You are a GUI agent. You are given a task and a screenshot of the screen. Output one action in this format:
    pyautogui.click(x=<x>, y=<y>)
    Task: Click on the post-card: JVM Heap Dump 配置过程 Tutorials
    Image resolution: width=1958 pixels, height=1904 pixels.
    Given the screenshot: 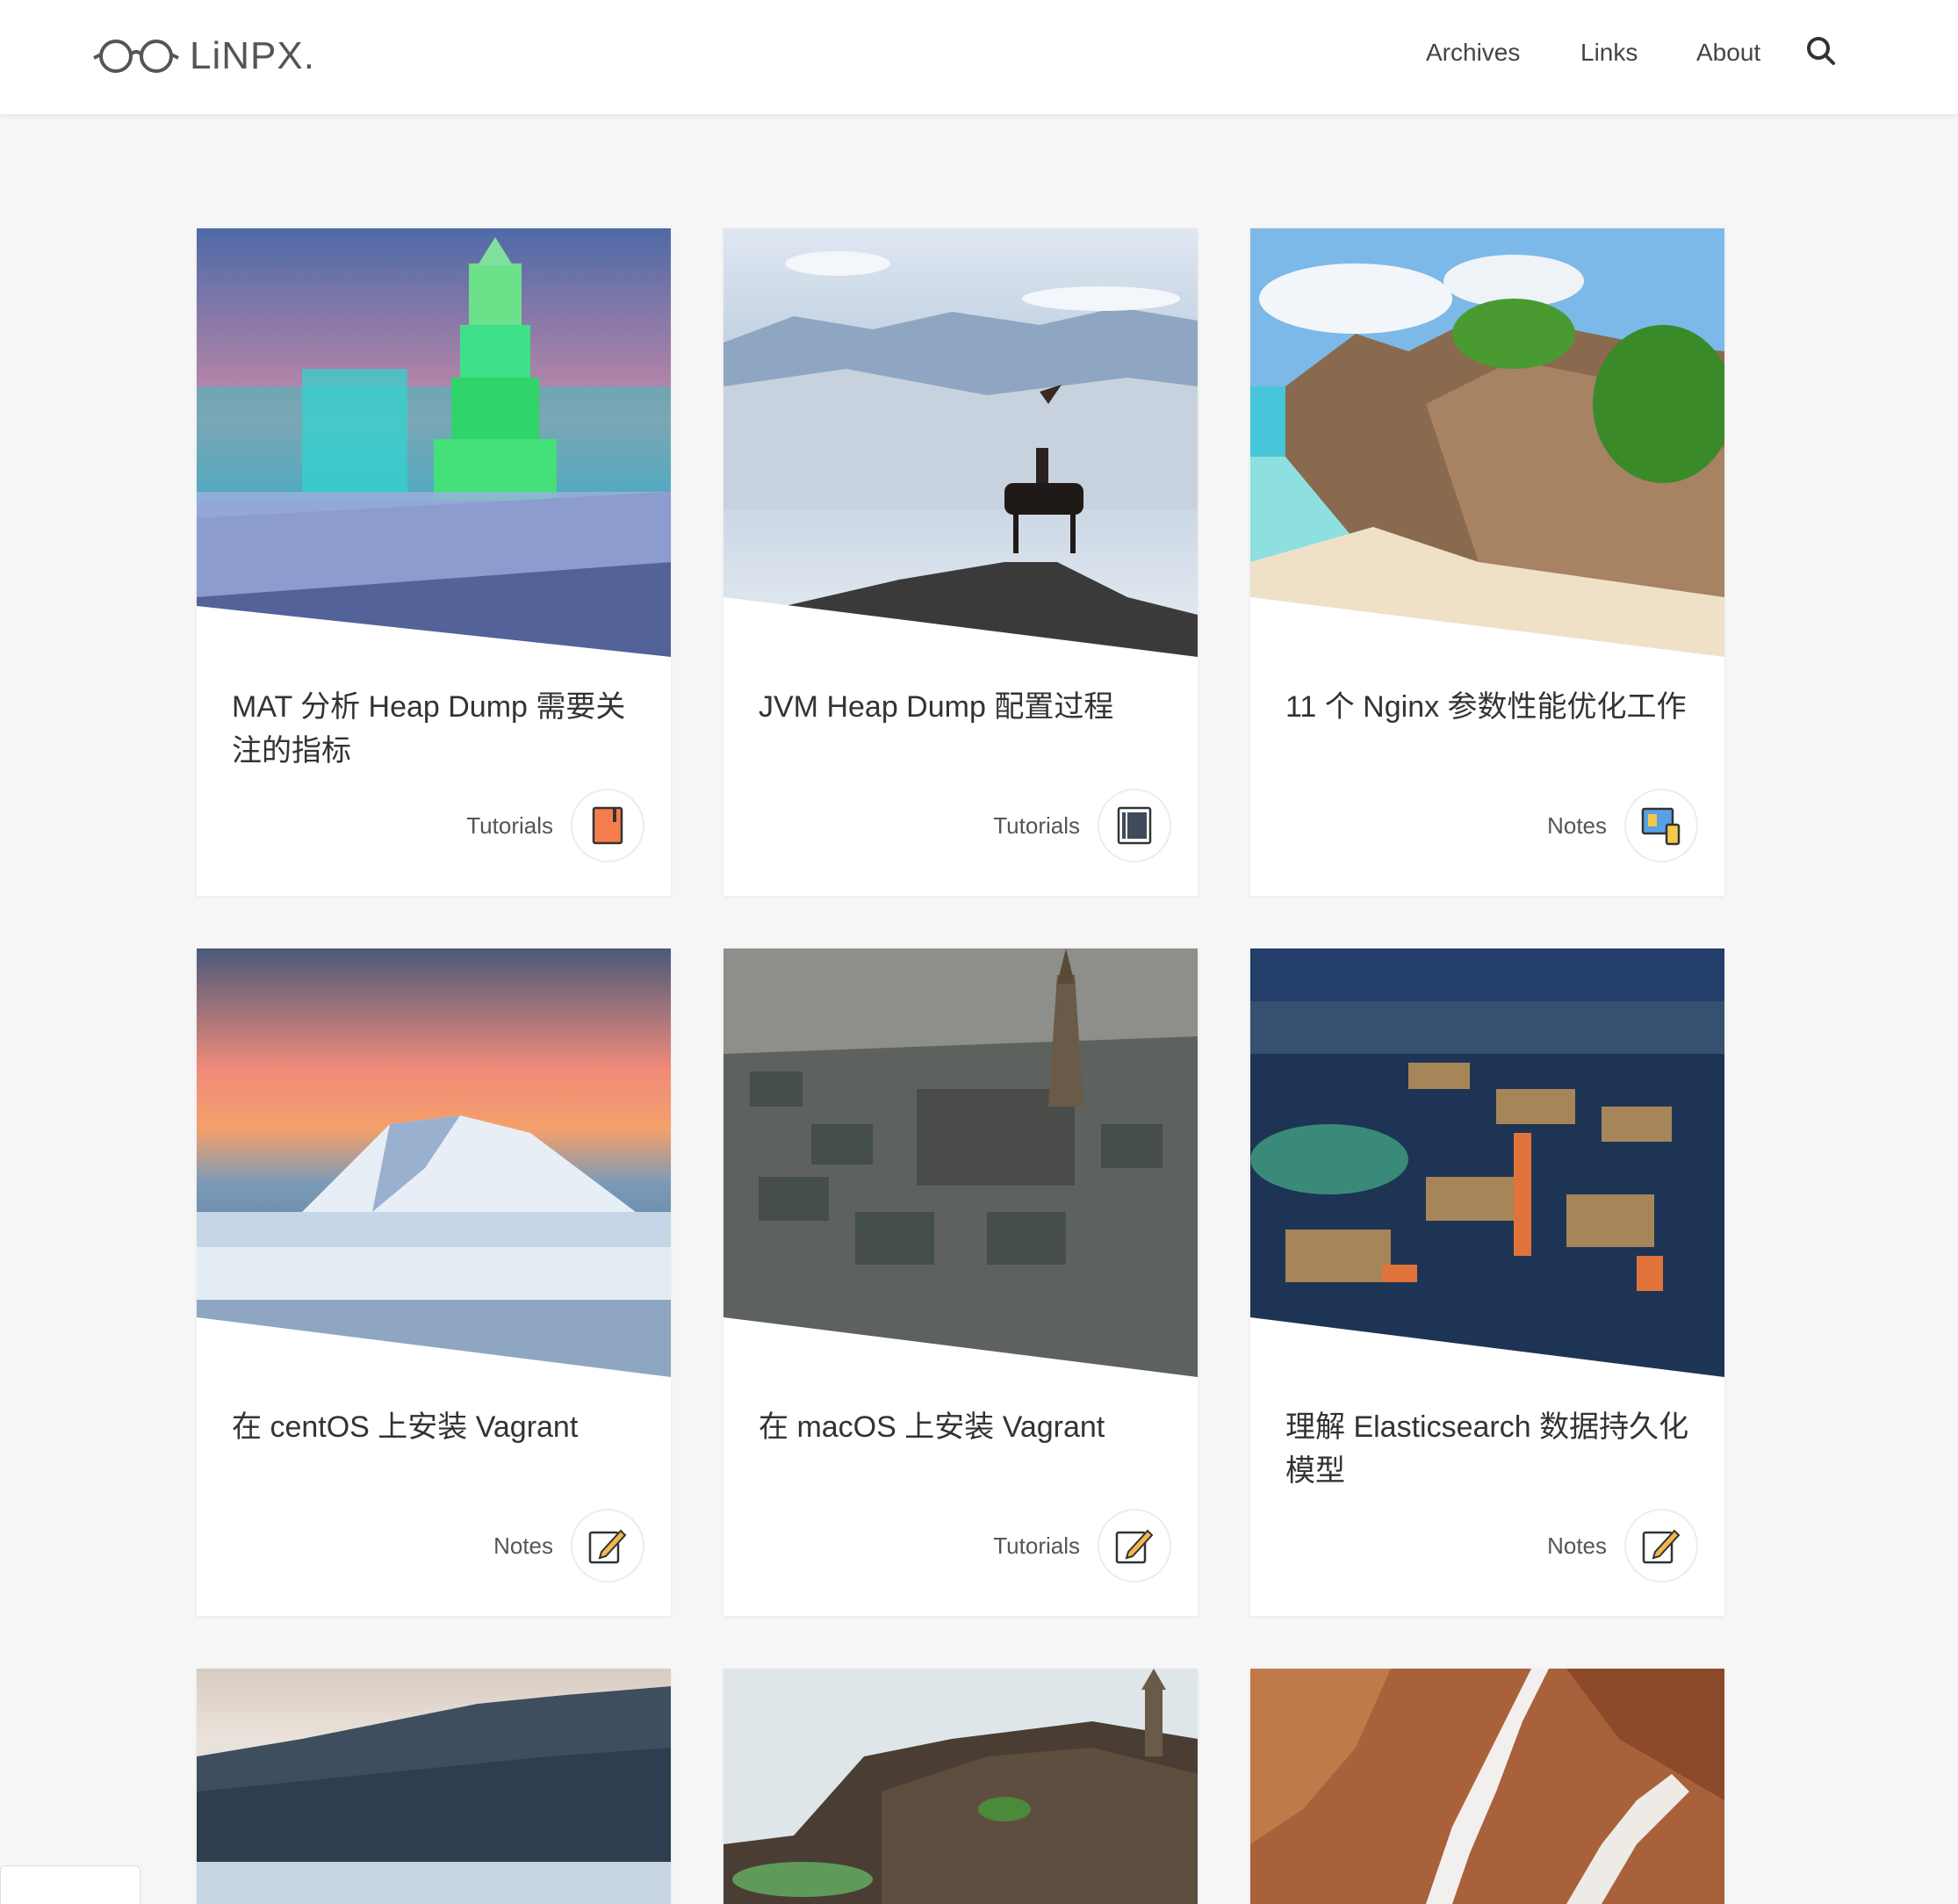 What is the action you would take?
    pyautogui.click(x=961, y=562)
    